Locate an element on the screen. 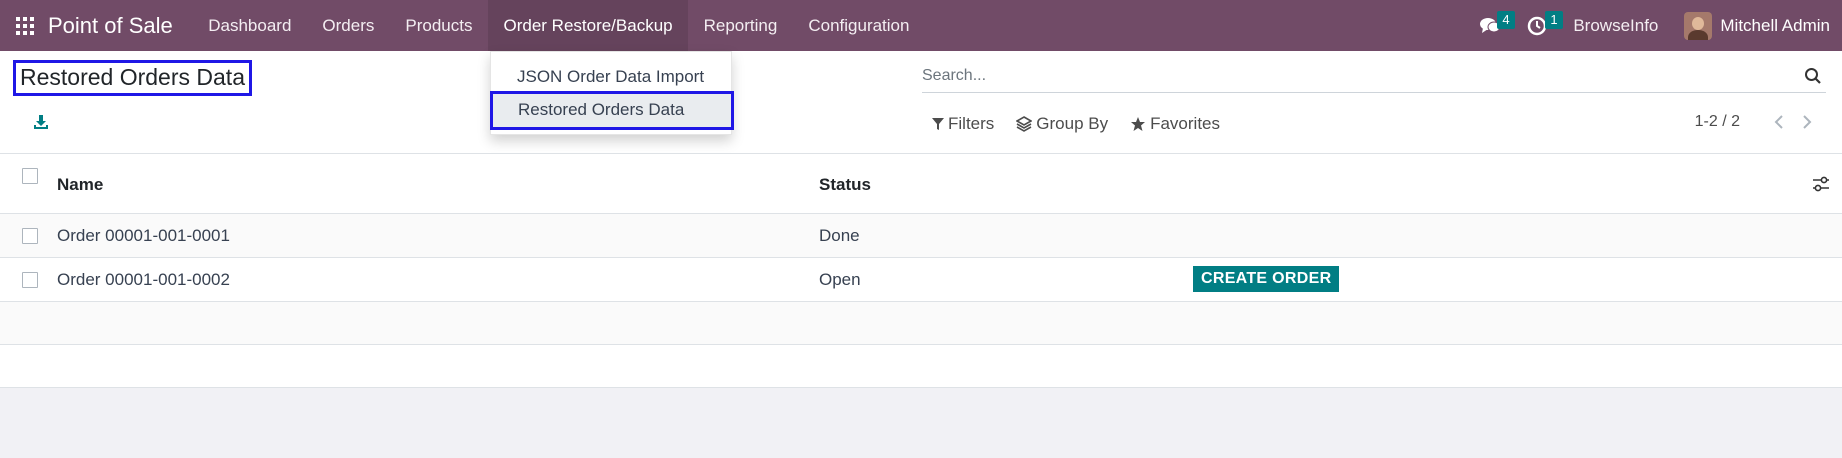  menu-orders: Orders is located at coordinates (348, 25).